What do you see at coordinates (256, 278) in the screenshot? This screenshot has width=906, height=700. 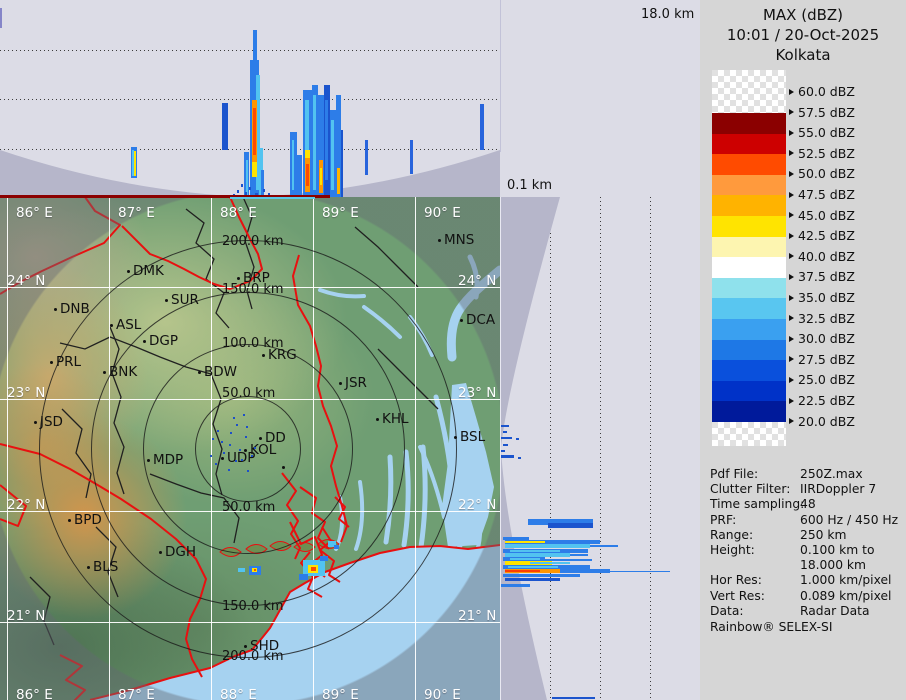 I see `city-label: BRP` at bounding box center [256, 278].